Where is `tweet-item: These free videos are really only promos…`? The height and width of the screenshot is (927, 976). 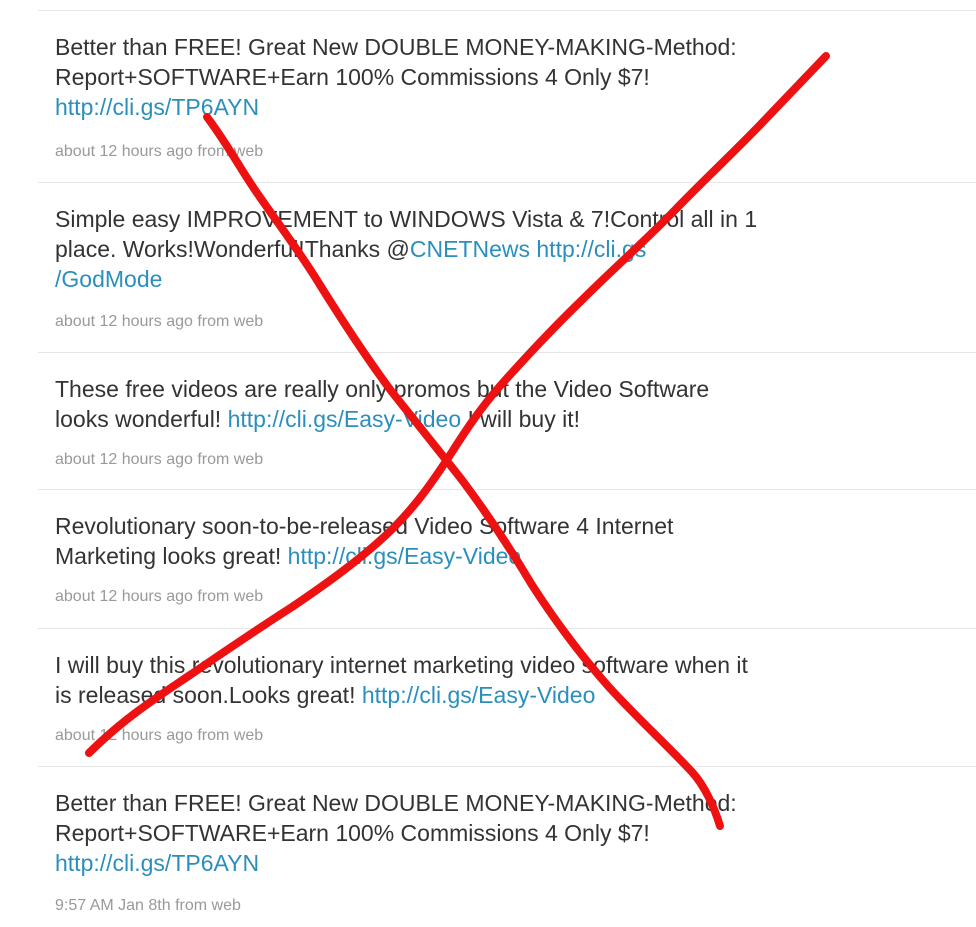 tweet-item: These free videos are really only promos… is located at coordinates (507, 421).